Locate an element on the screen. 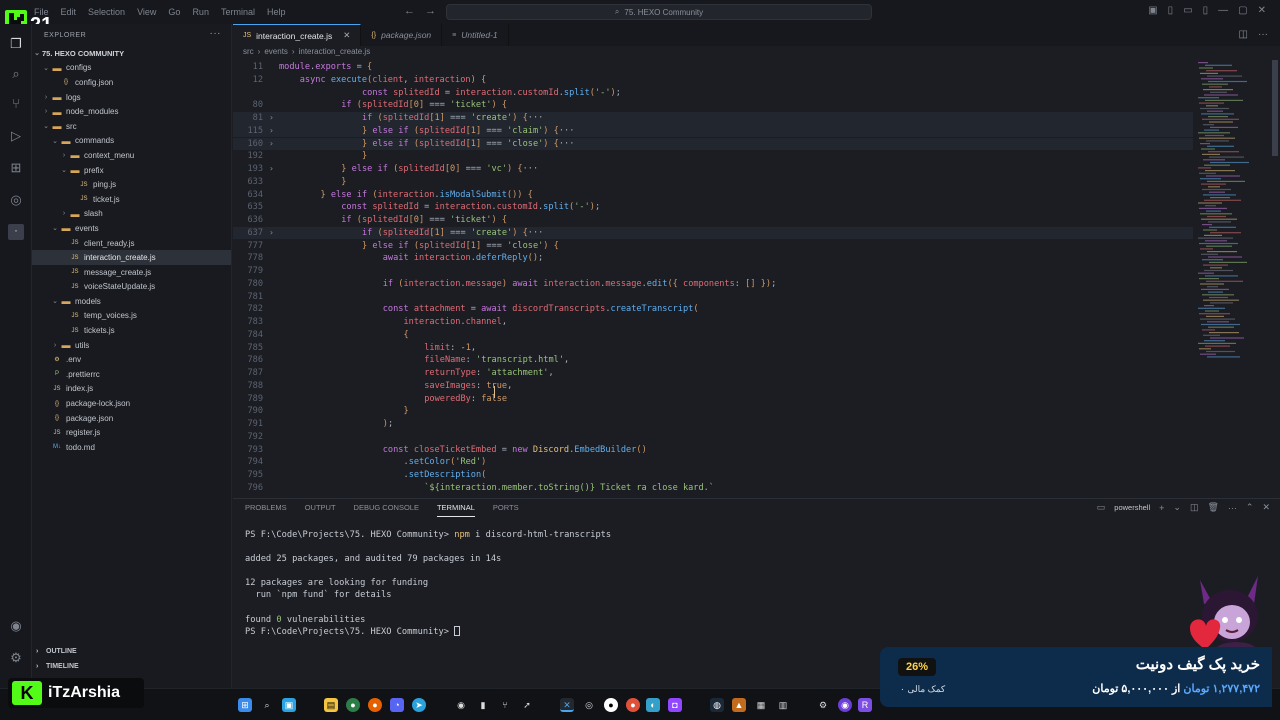 The image size is (1280, 720). tree-file: JS voiceStateUpdate.js is located at coordinates (131, 287).